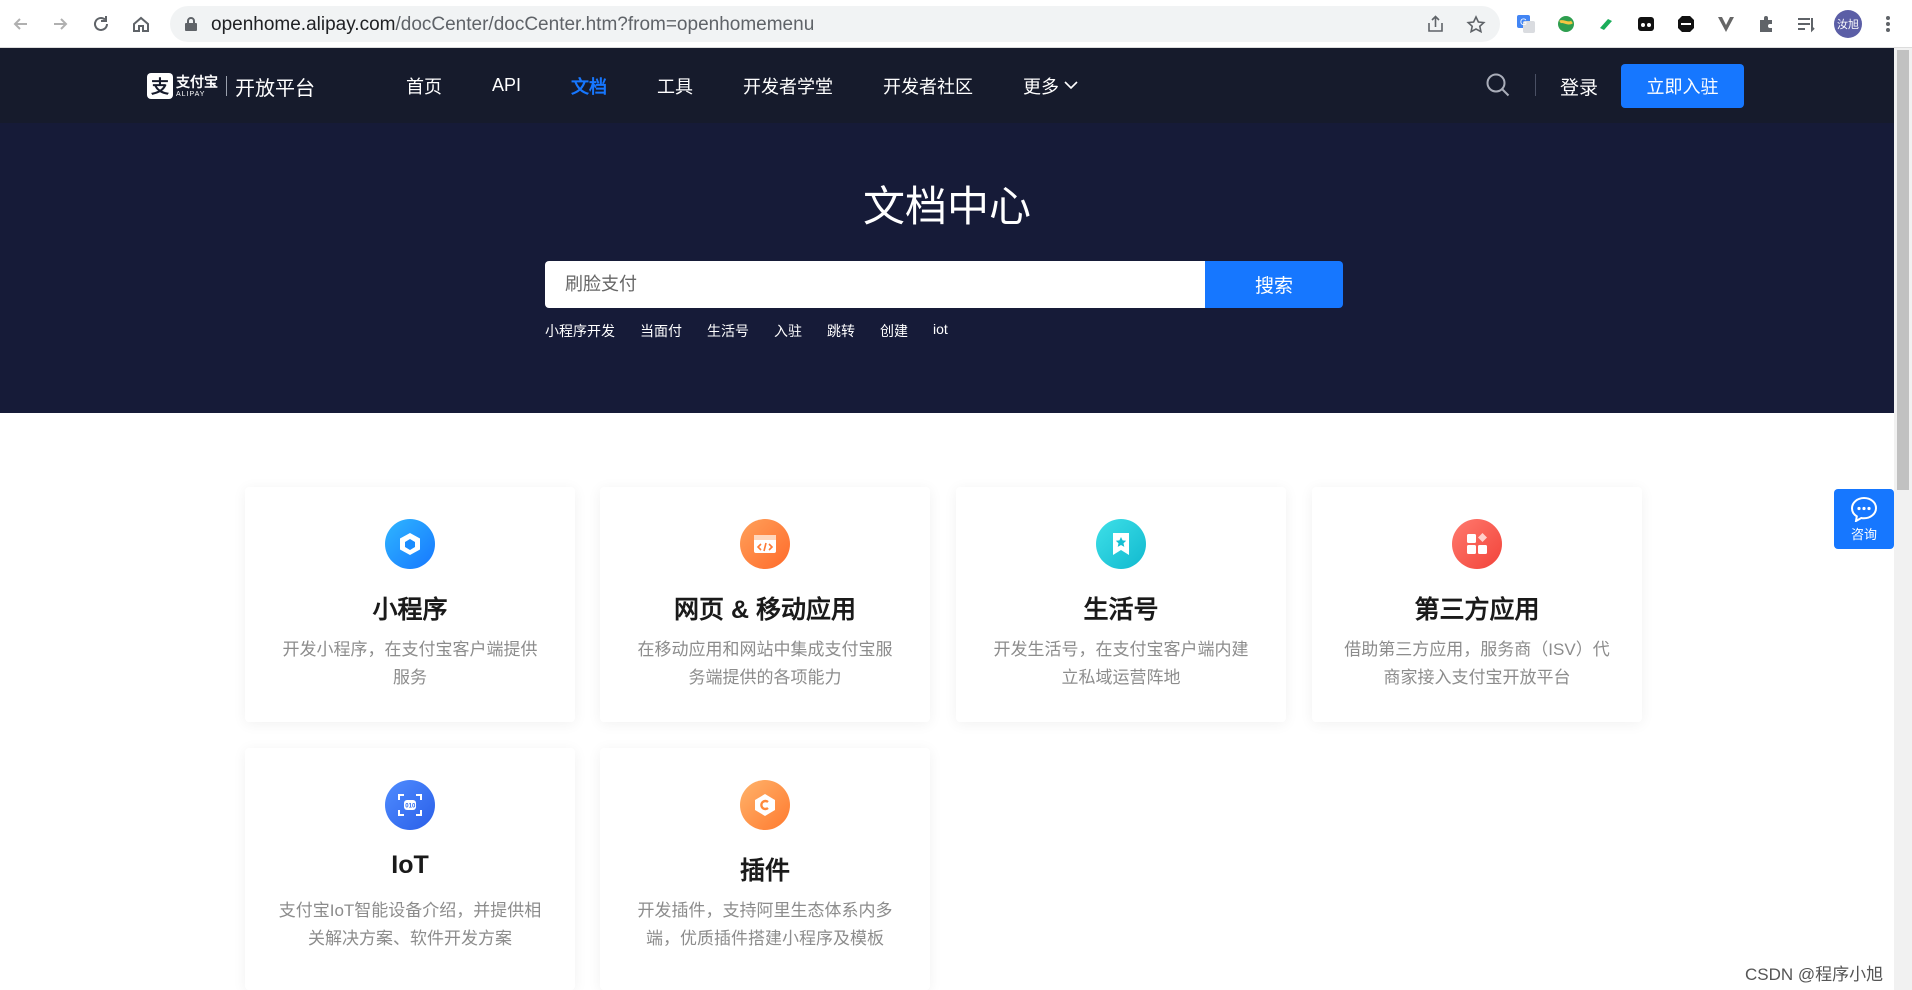 The image size is (1912, 990). I want to click on hot-tags: 小程序开发 当面付 生活号 入驻 跳转 创建 iot, so click(759, 331).